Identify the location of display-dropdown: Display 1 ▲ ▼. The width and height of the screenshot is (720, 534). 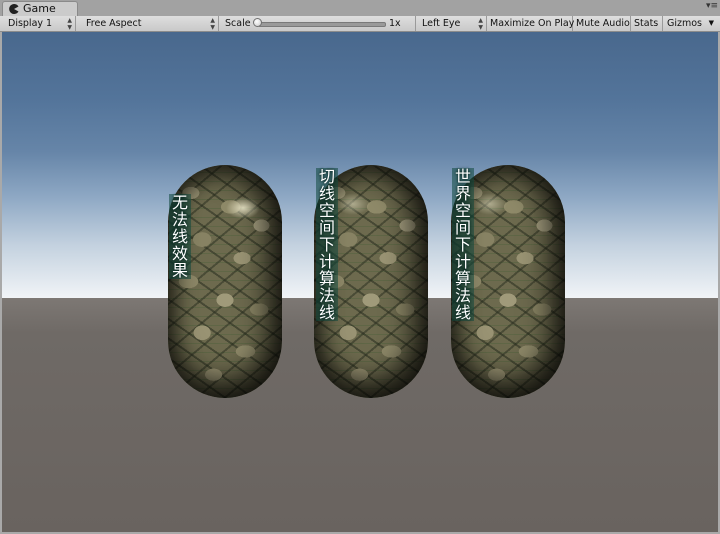
(39, 23).